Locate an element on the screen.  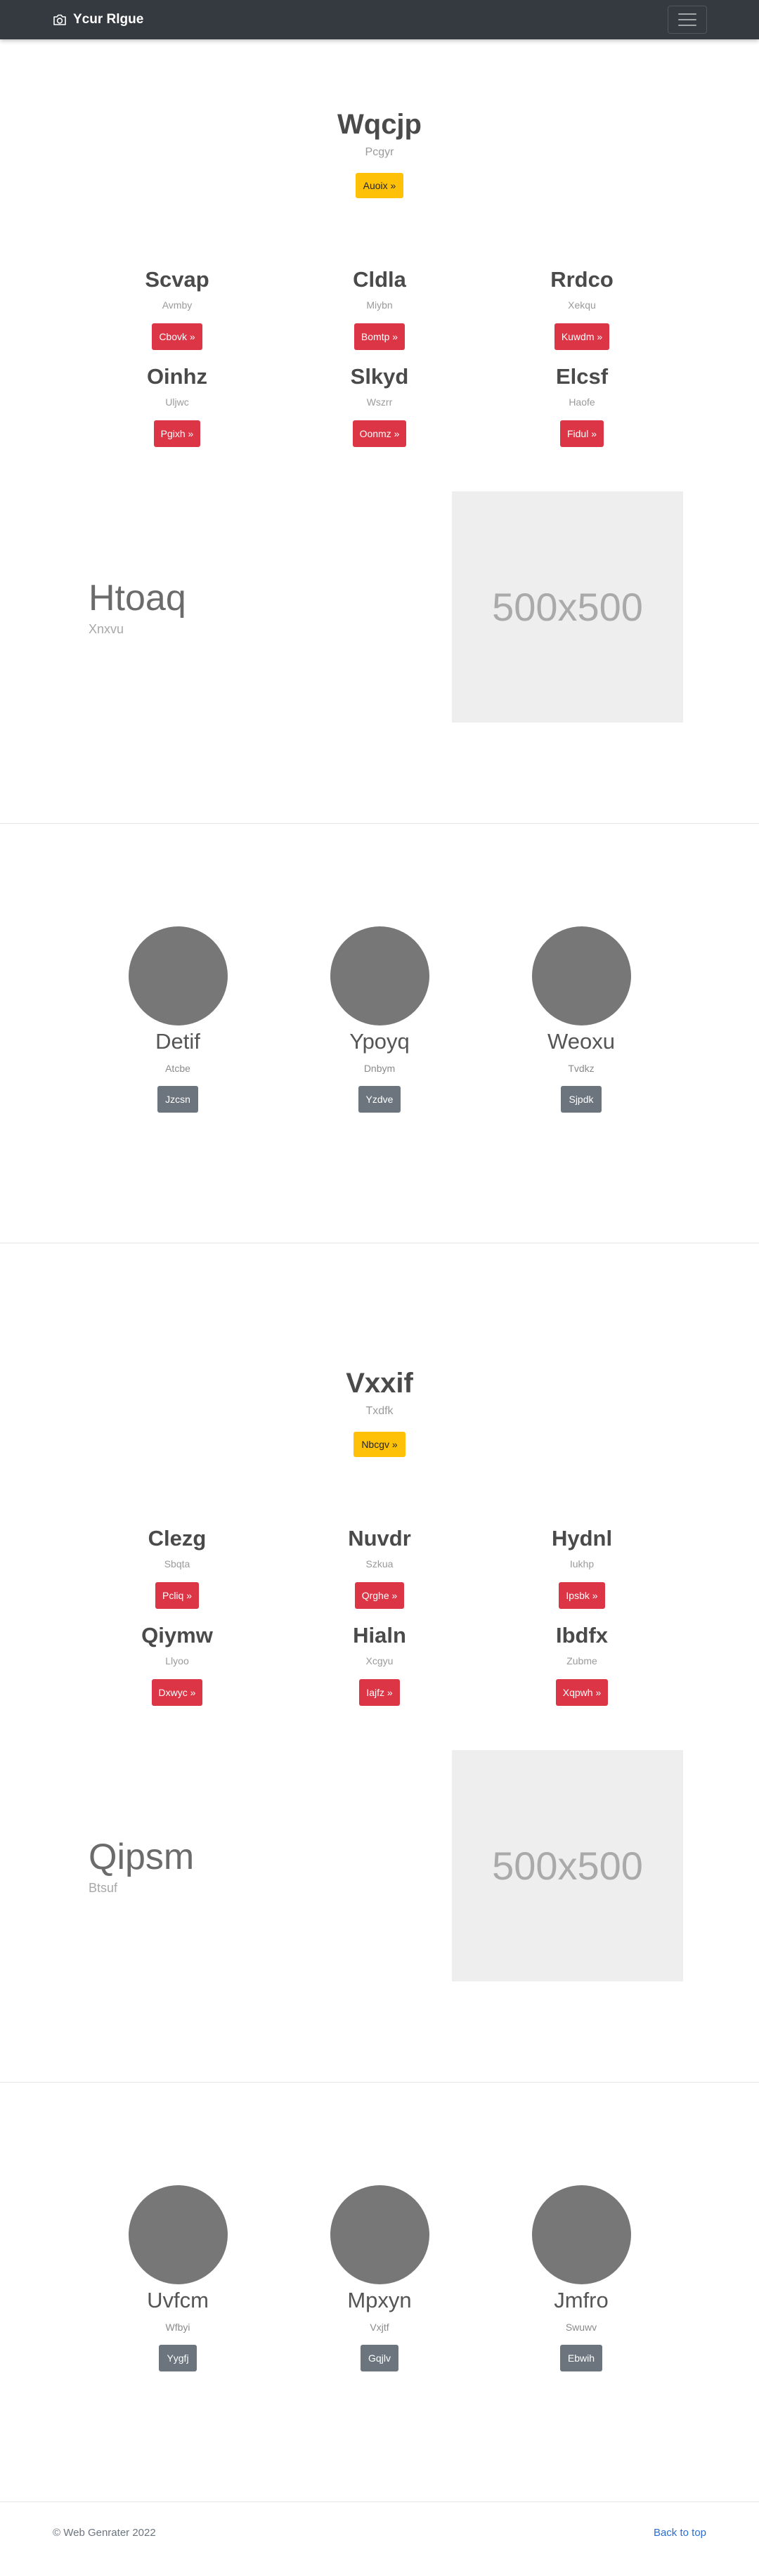
member-button: Yygfj is located at coordinates (178, 2358).